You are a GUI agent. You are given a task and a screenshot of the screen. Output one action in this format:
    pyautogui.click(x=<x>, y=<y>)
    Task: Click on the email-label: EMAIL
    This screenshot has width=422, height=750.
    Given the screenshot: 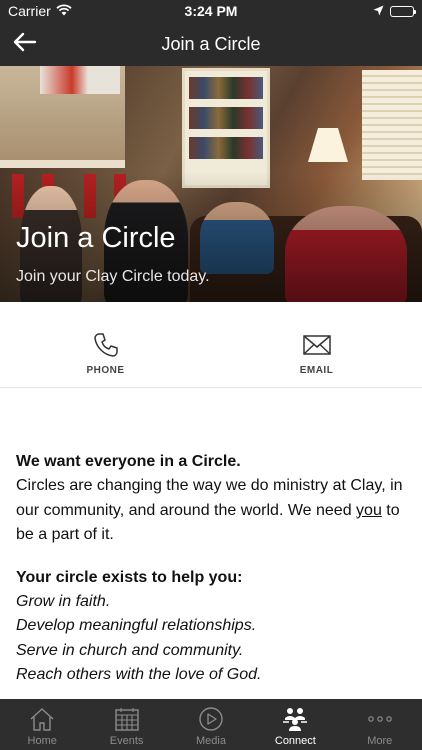 What is the action you would take?
    pyautogui.click(x=316, y=370)
    